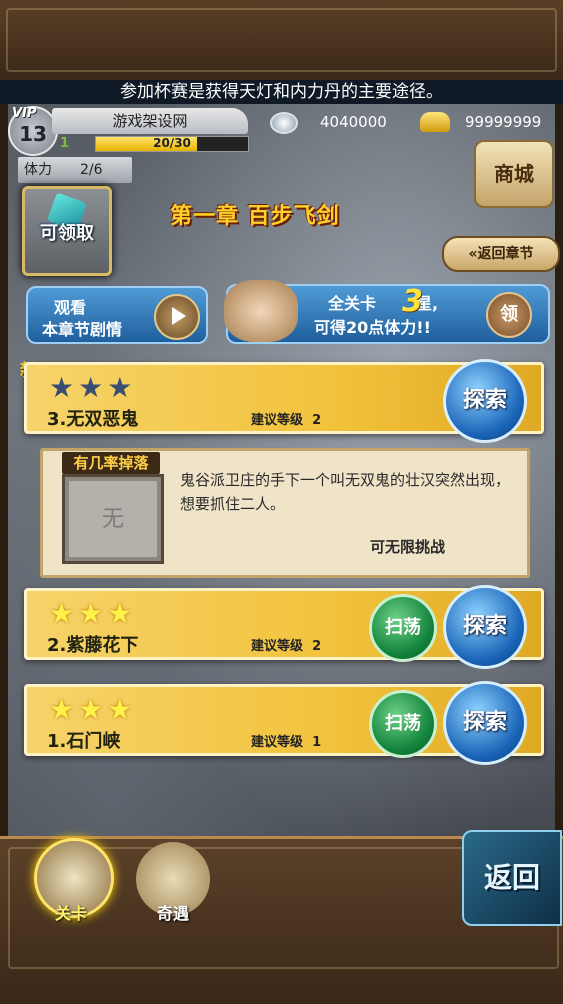 The height and width of the screenshot is (1004, 563). What do you see at coordinates (177, 317) in the screenshot?
I see `play-icon` at bounding box center [177, 317].